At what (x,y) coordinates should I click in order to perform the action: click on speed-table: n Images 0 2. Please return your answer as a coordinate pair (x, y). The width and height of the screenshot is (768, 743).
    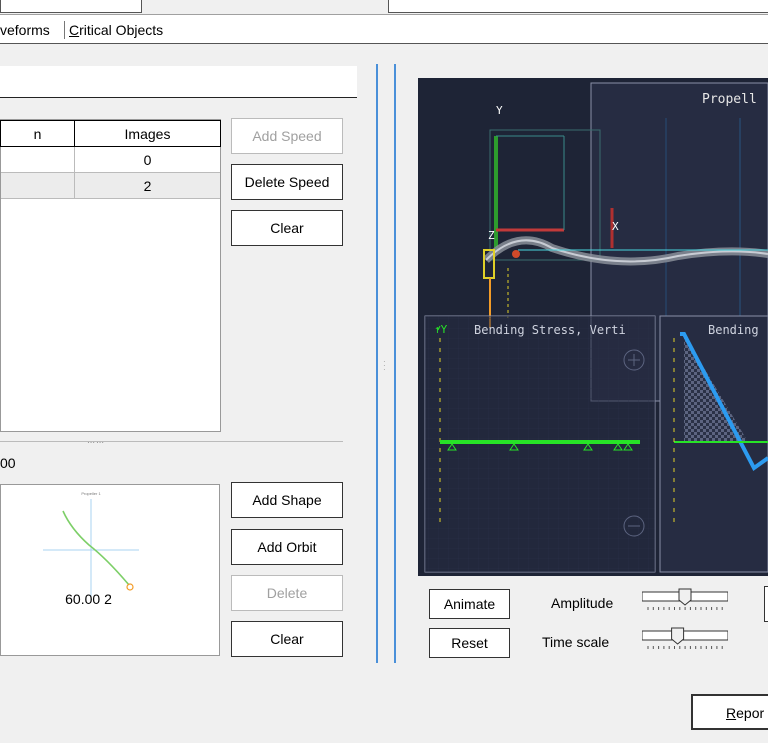
    Looking at the image, I should click on (110, 275).